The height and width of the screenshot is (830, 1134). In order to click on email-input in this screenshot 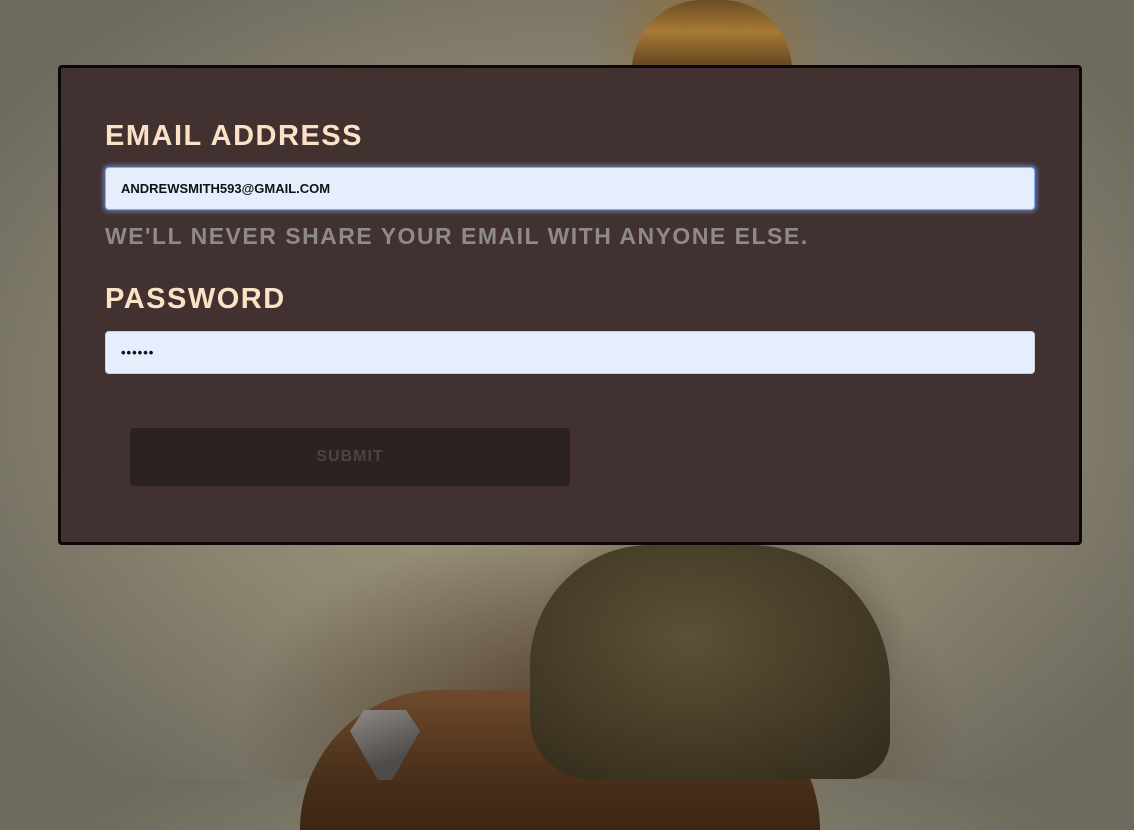, I will do `click(570, 188)`.